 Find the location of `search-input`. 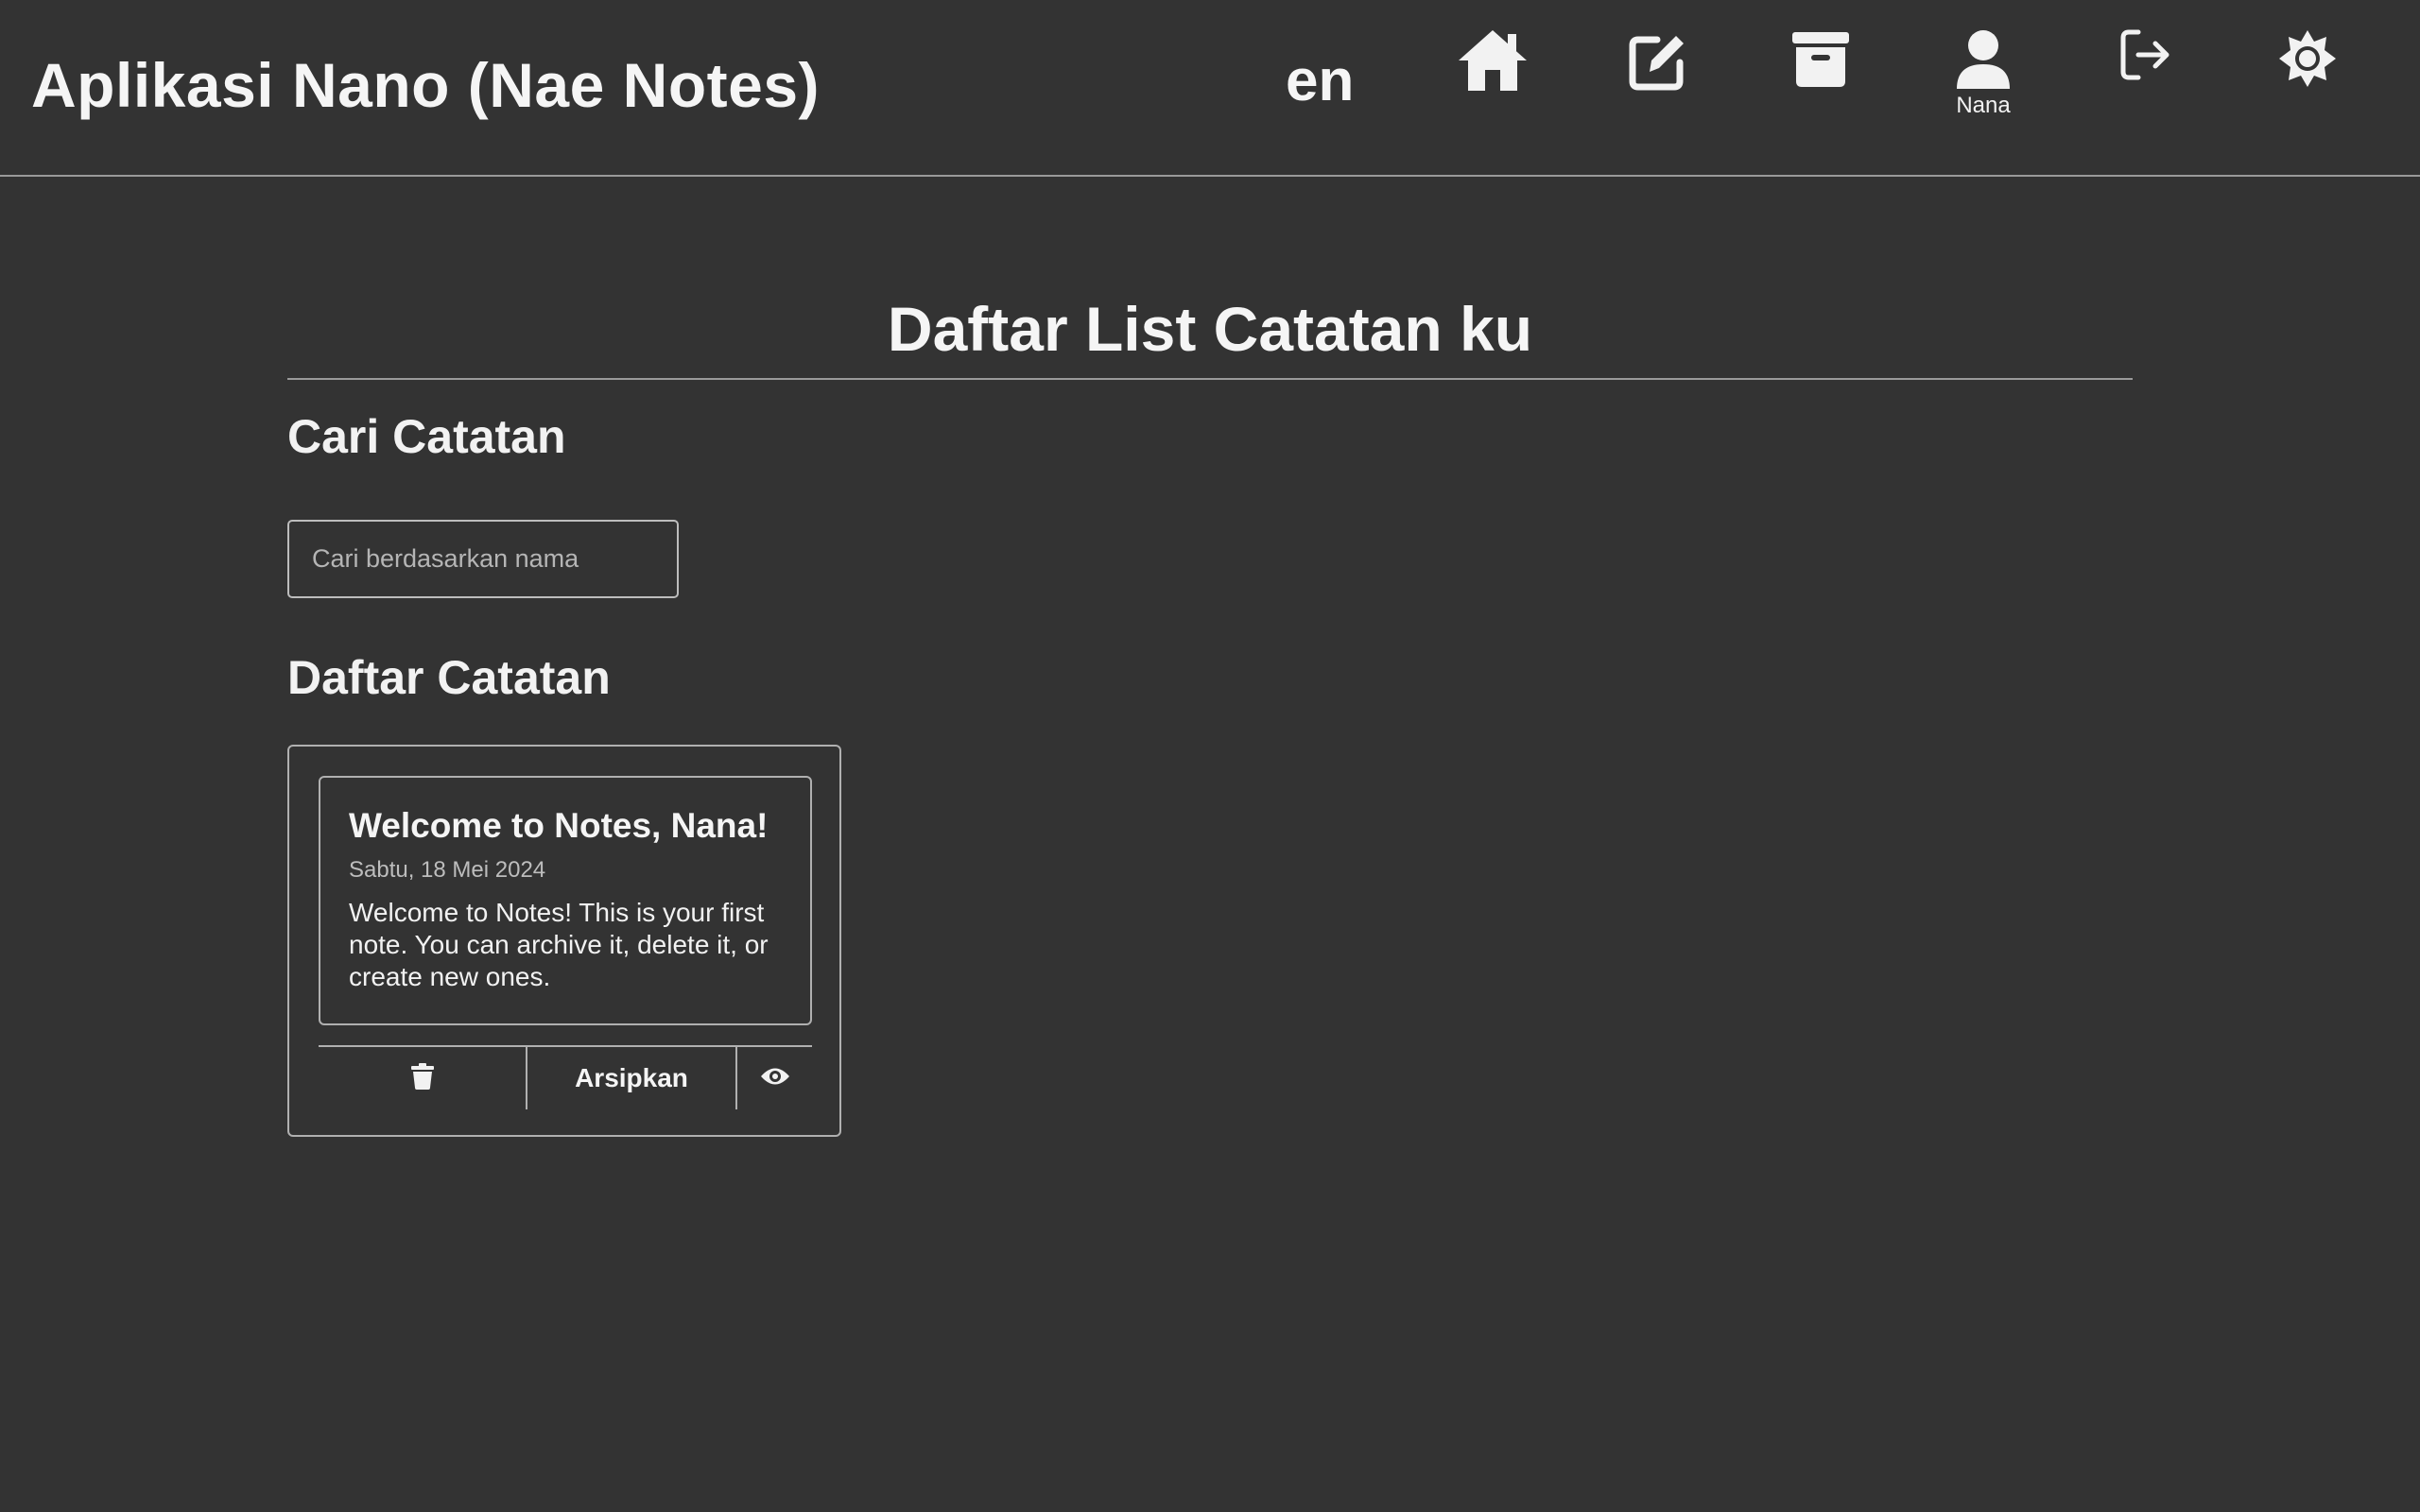

search-input is located at coordinates (483, 559).